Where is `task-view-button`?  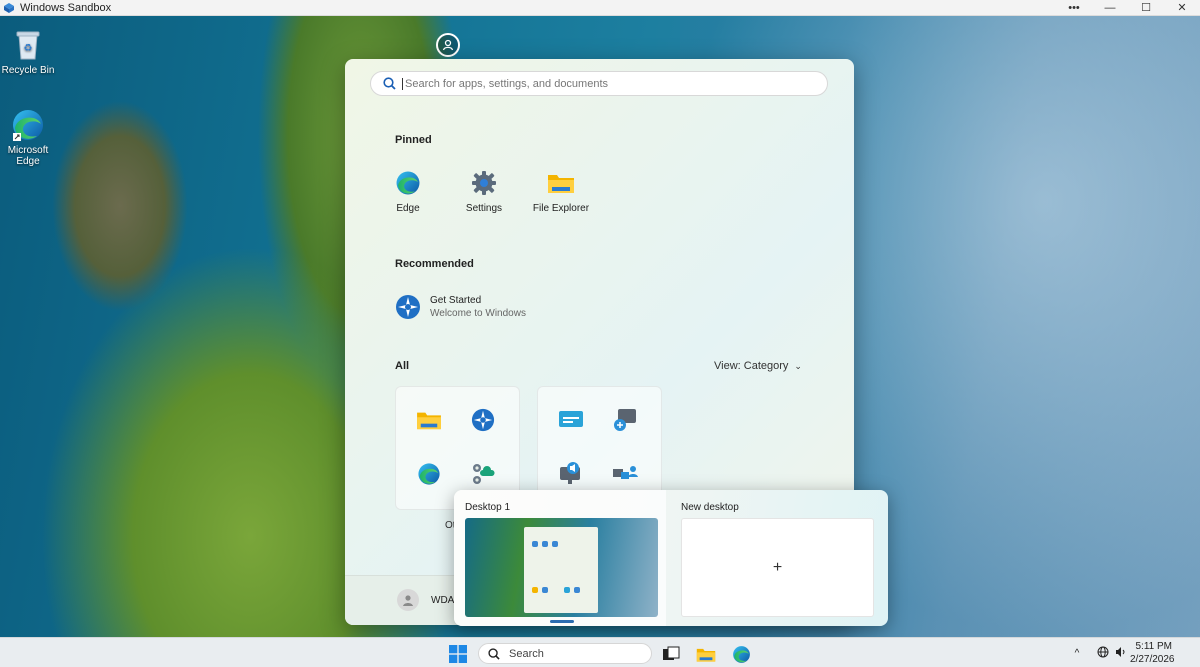
task-view-button is located at coordinates (671, 654).